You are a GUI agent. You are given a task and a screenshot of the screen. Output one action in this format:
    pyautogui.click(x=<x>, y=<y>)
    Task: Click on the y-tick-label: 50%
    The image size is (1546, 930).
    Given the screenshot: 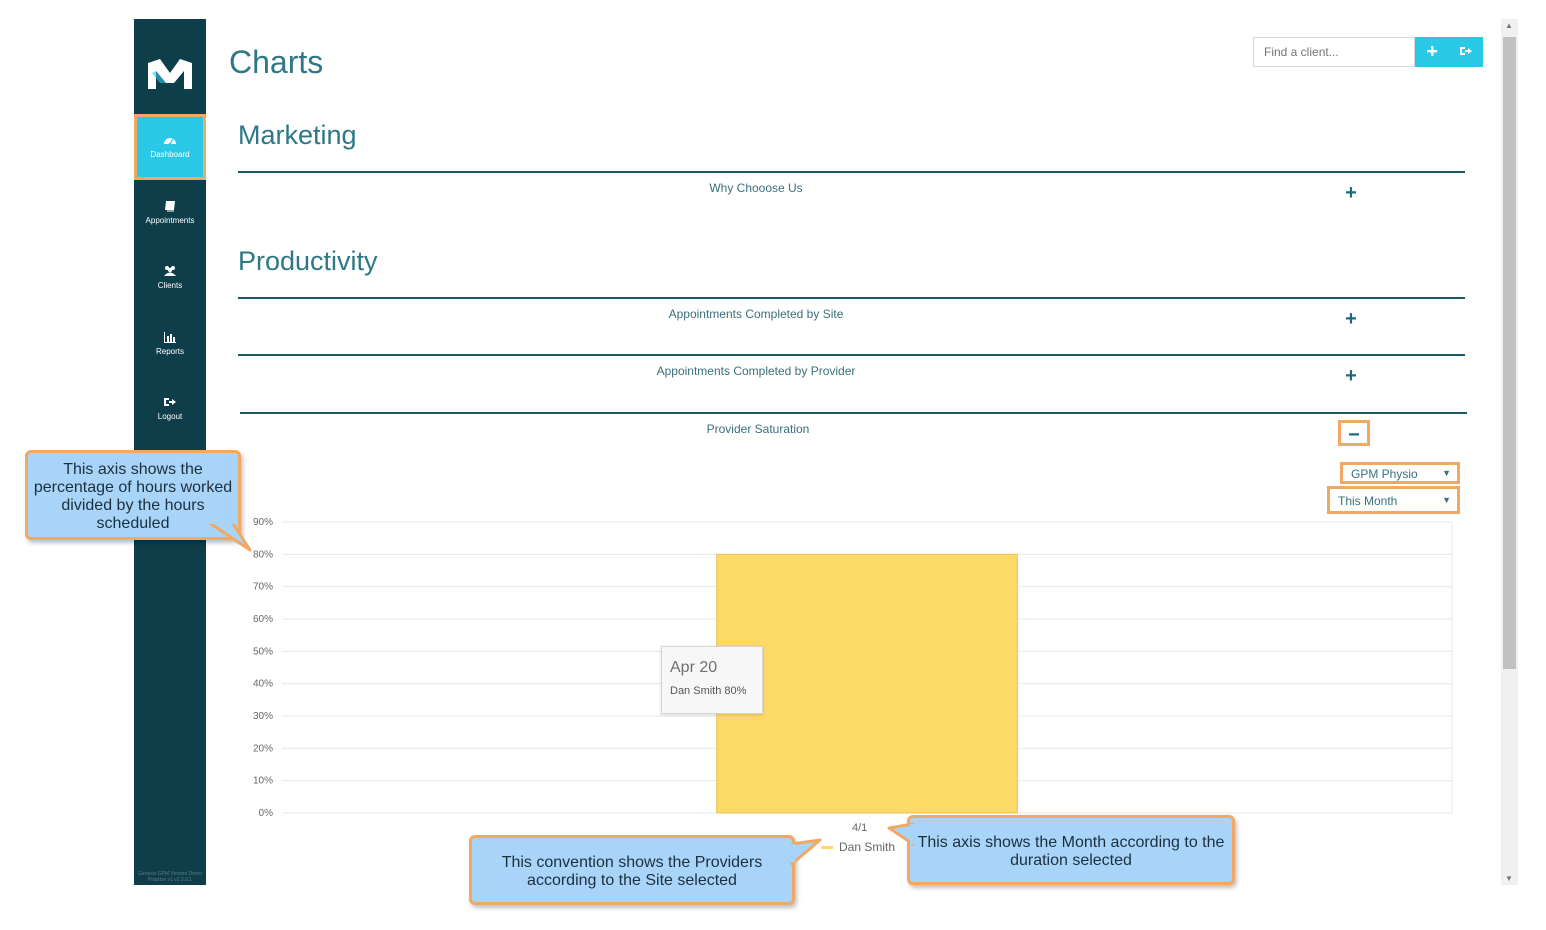 What is the action you would take?
    pyautogui.click(x=263, y=651)
    